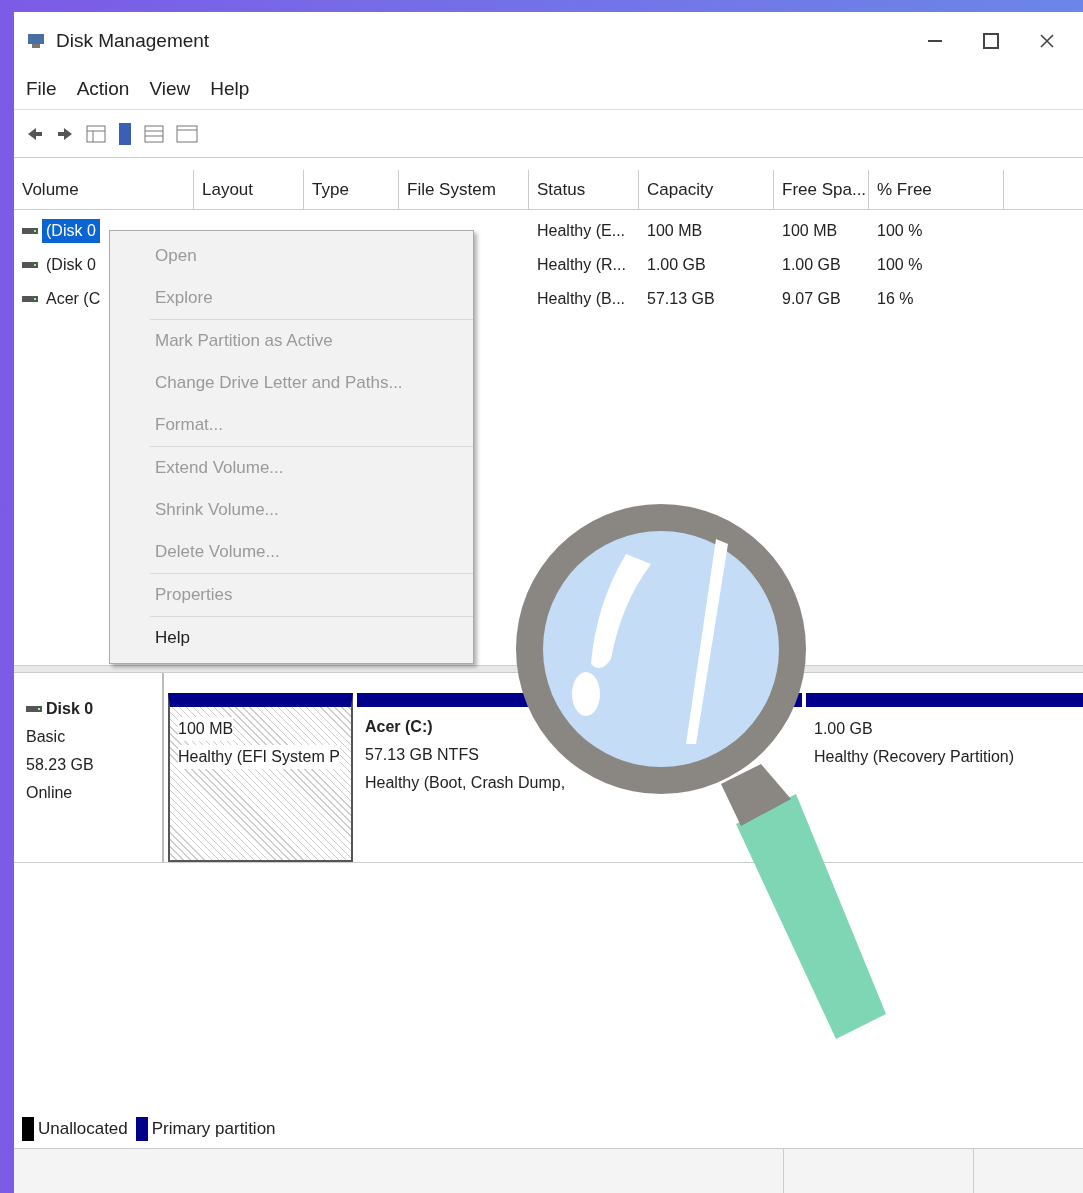 The width and height of the screenshot is (1083, 1193). I want to click on column-header: % Free, so click(936, 189).